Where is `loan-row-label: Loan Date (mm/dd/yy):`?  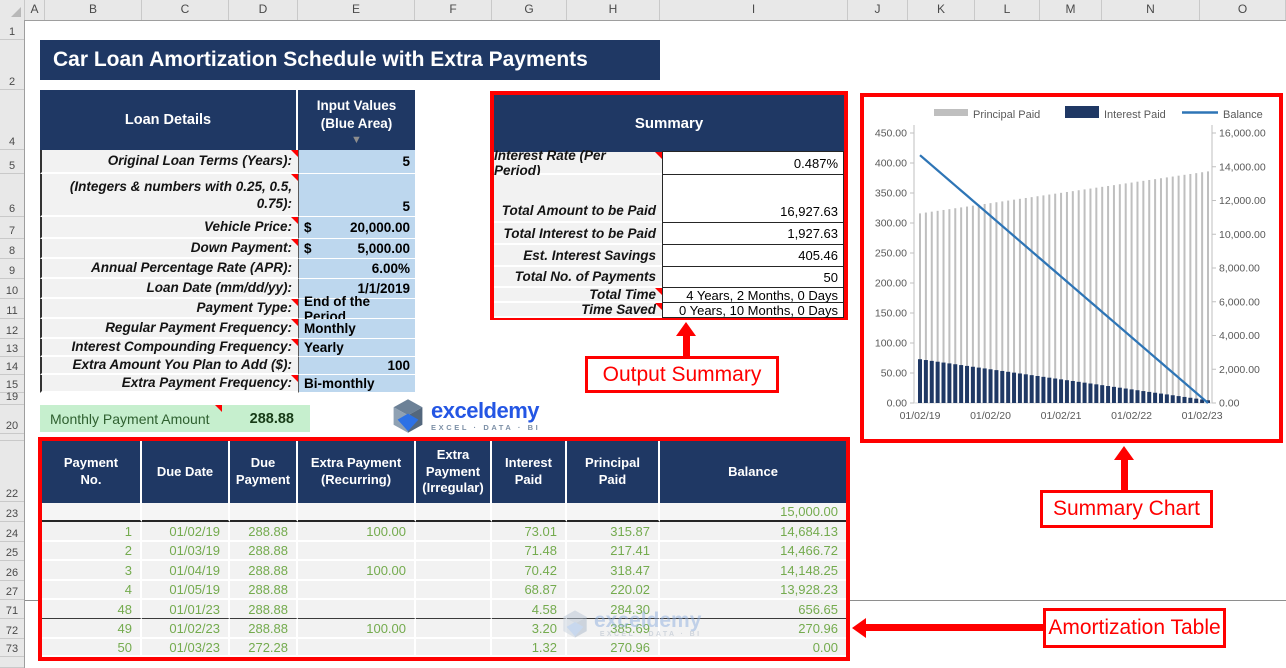 loan-row-label: Loan Date (mm/dd/yy): is located at coordinates (169, 289).